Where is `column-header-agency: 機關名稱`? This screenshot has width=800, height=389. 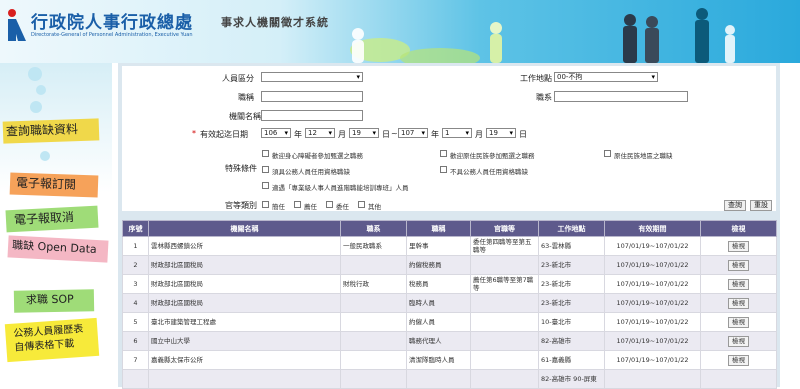 column-header-agency: 機關名稱 is located at coordinates (244, 228).